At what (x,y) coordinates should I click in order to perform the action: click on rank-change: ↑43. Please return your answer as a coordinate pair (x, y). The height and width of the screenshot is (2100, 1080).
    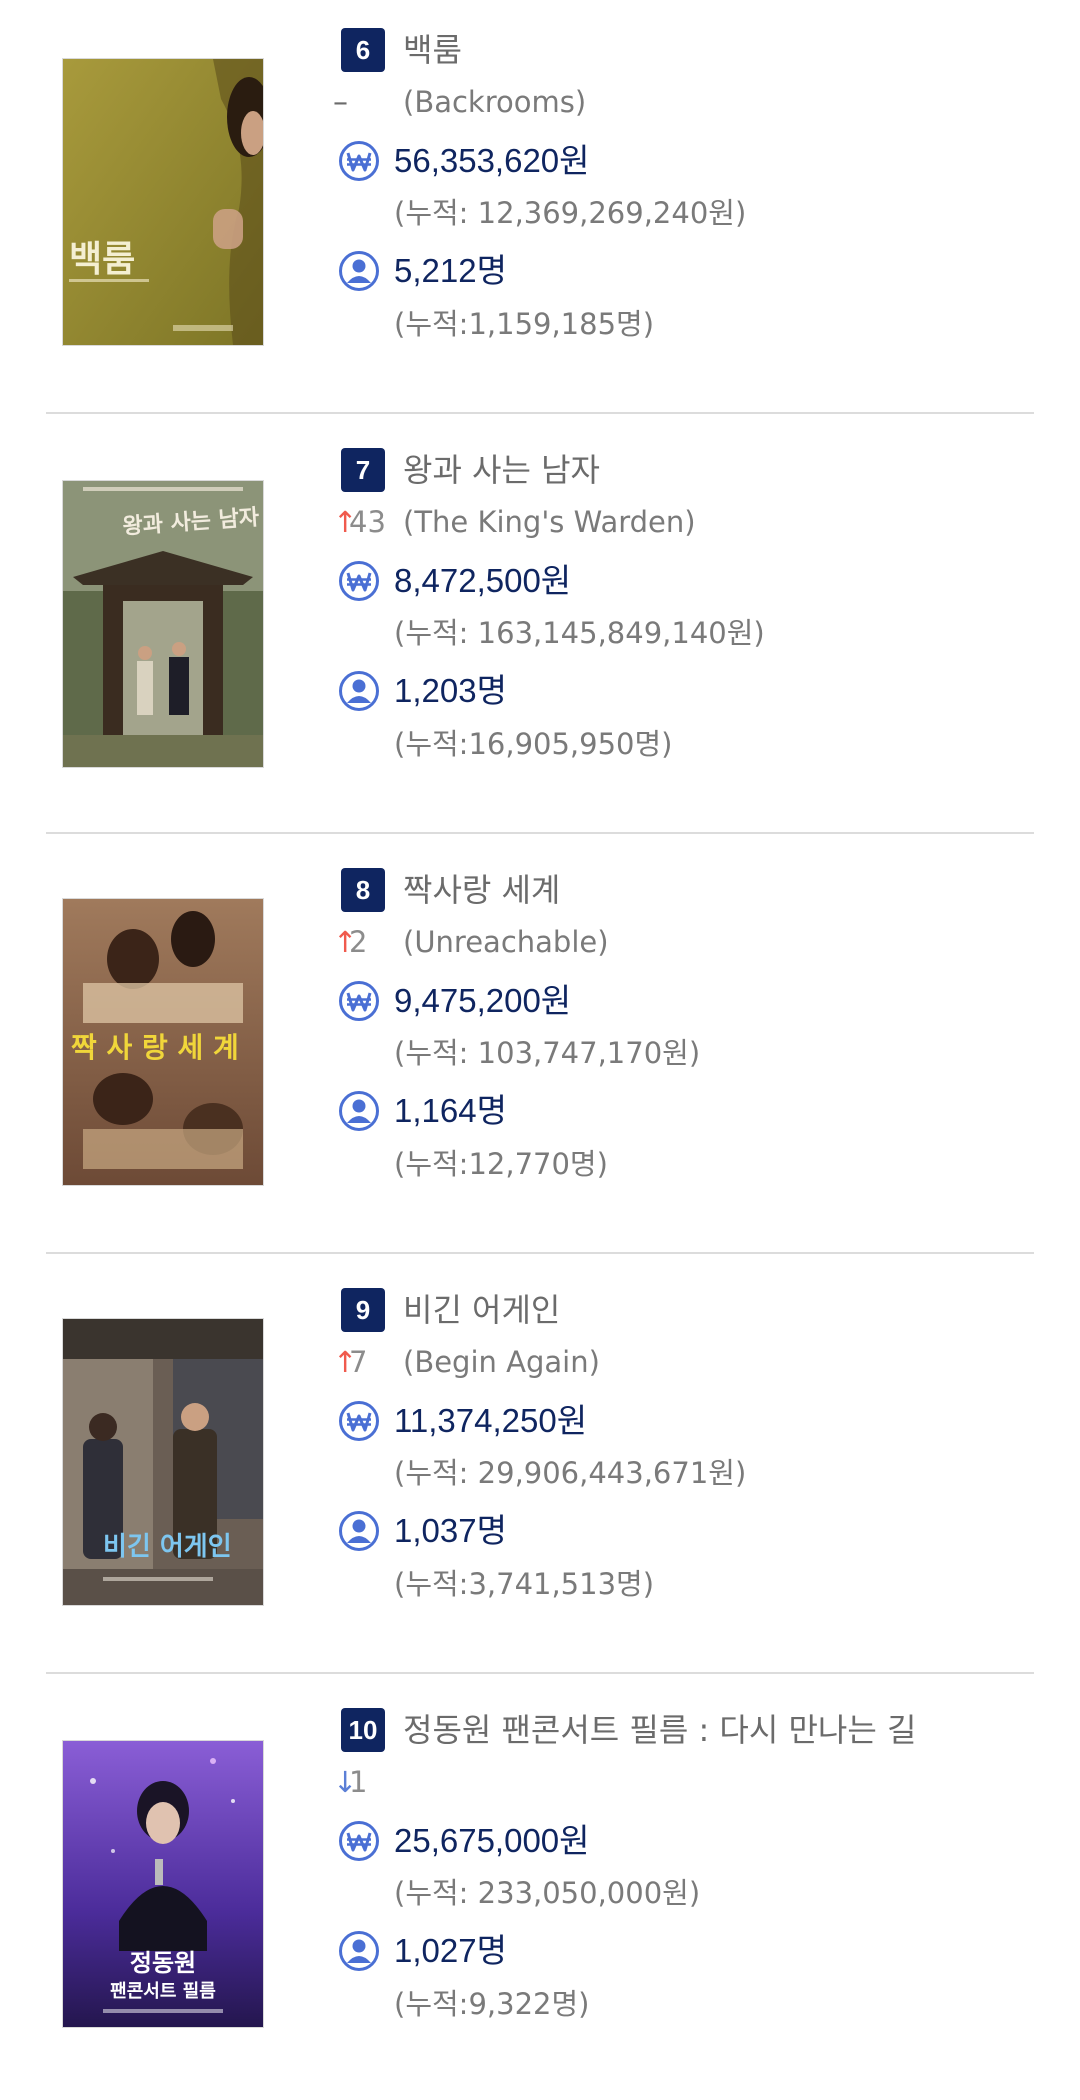
    Looking at the image, I should click on (368, 522).